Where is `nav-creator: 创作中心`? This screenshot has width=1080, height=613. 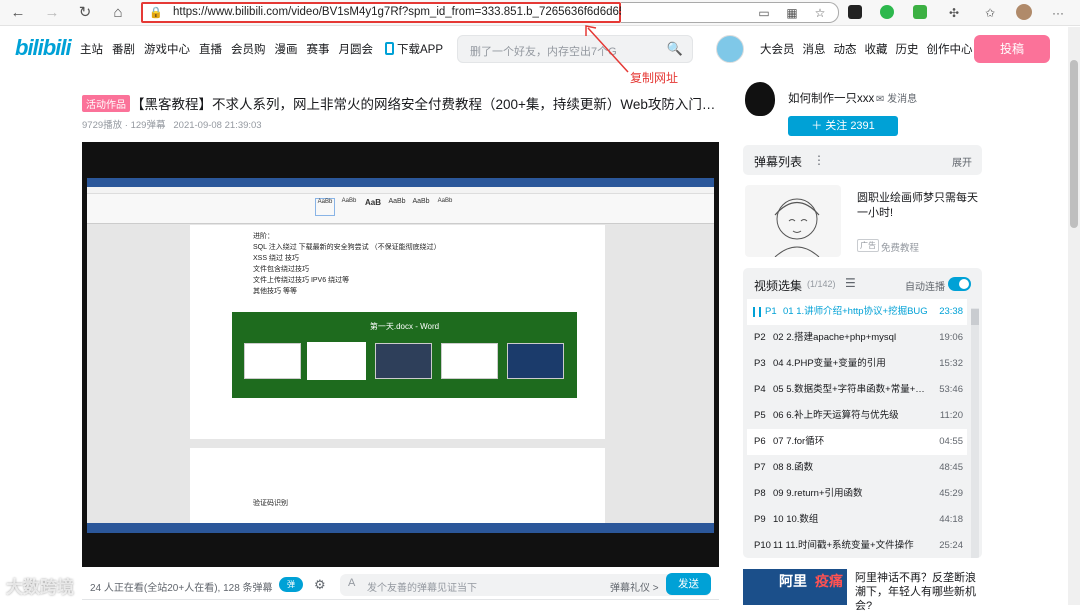 nav-creator: 创作中心 is located at coordinates (950, 49).